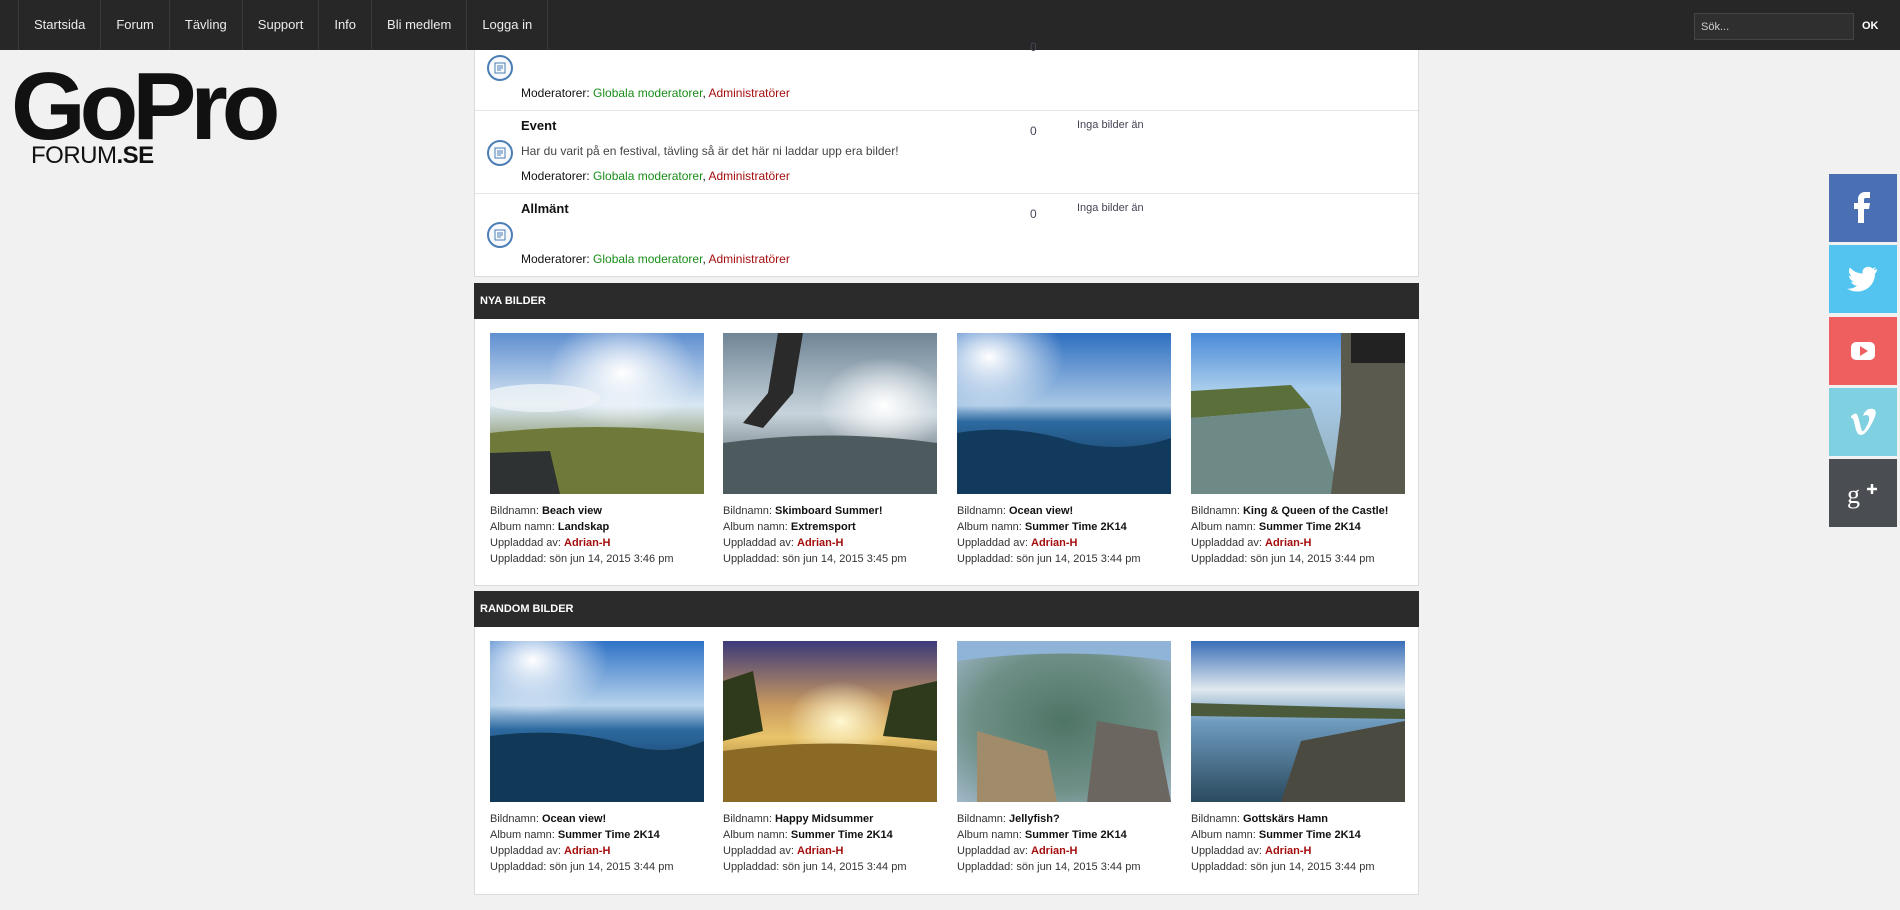  Describe the element at coordinates (1064, 511) in the screenshot. I see `image-name-line: Bildnamn: Ocean view!` at that location.